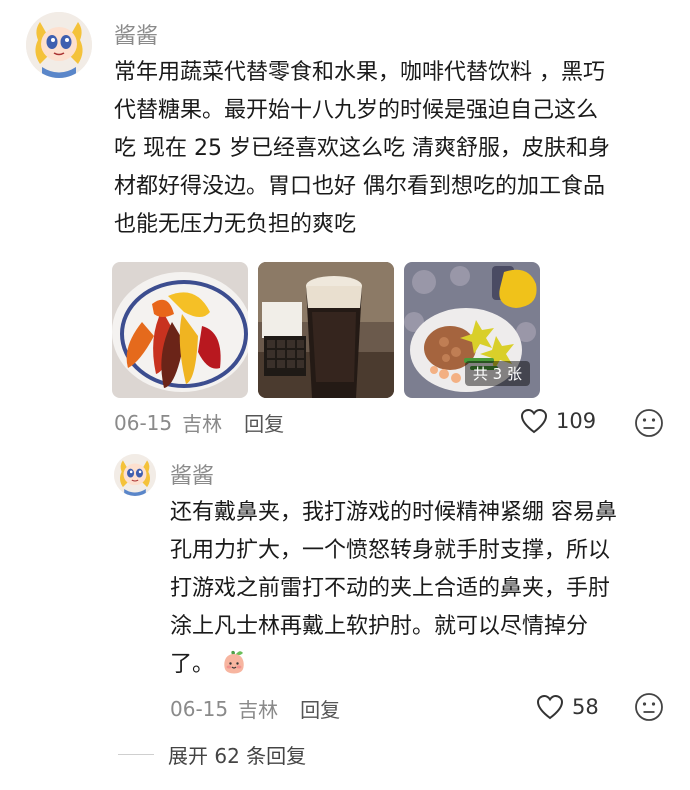  I want to click on comment-line: 材都好得没边。胃口也好 偶尔看到想吃的加工食品, so click(359, 186).